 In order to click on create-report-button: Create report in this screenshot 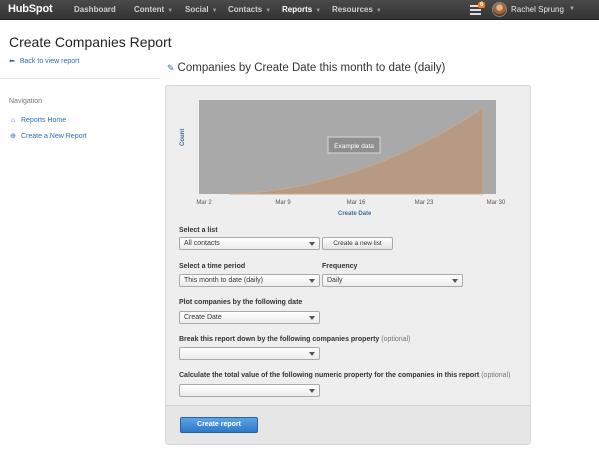, I will do `click(219, 425)`.